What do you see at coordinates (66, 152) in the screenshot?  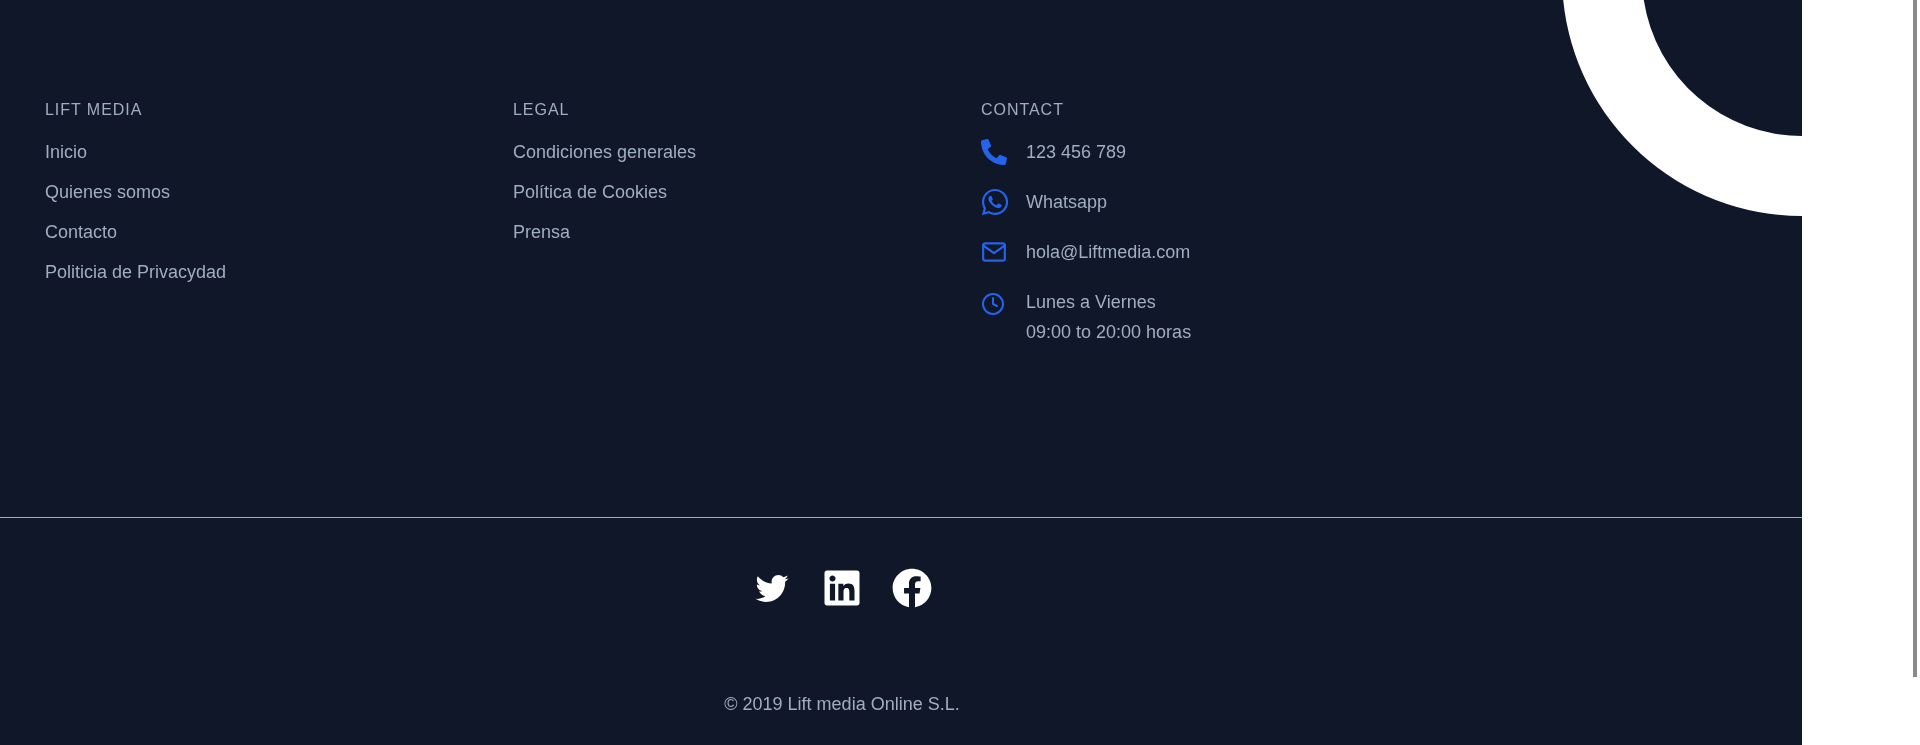 I see `footer-link: Inicio` at bounding box center [66, 152].